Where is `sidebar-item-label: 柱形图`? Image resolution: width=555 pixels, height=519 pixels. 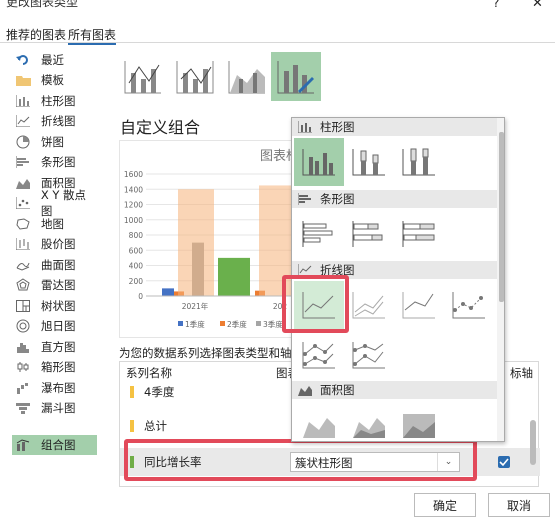
sidebar-item-label: 柱形图 is located at coordinates (58, 101).